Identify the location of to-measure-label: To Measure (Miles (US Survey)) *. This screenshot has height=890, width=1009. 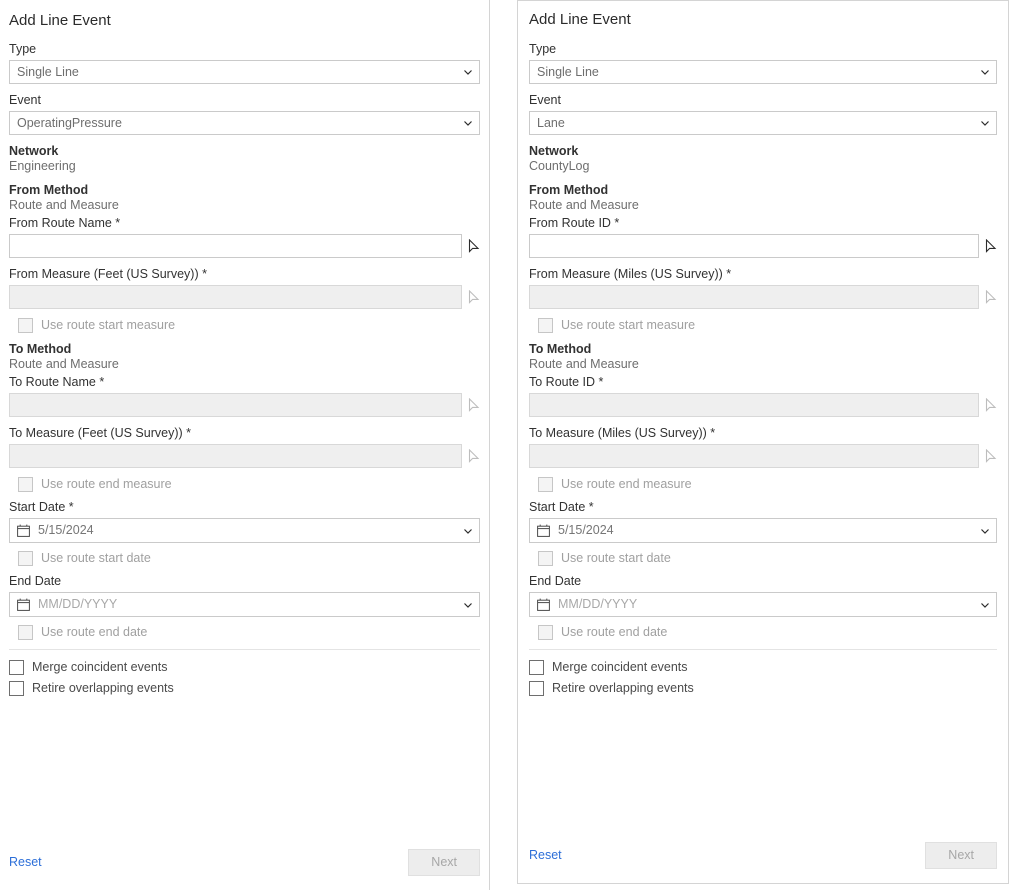
(622, 433).